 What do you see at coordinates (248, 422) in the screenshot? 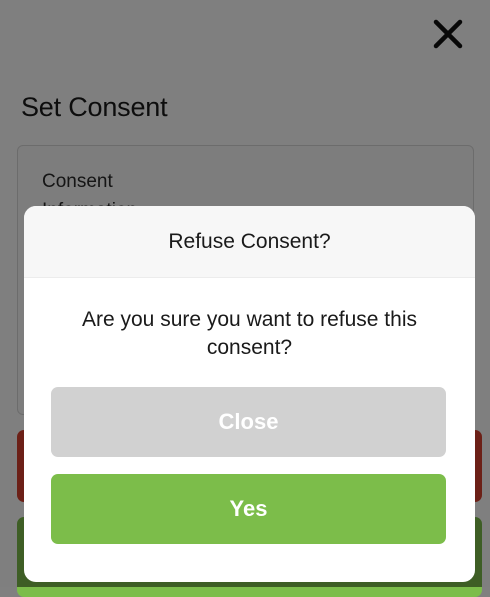
I see `close-button: Close` at bounding box center [248, 422].